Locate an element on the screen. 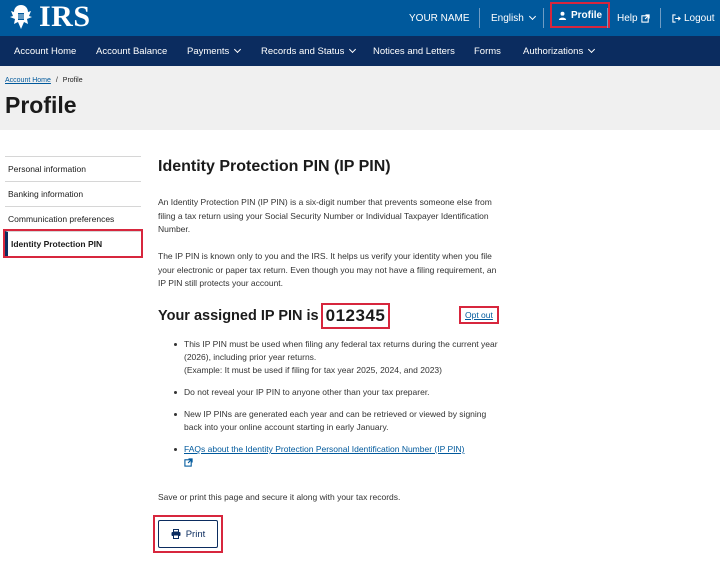 This screenshot has width=720, height=561. page-header is located at coordinates (360, 98).